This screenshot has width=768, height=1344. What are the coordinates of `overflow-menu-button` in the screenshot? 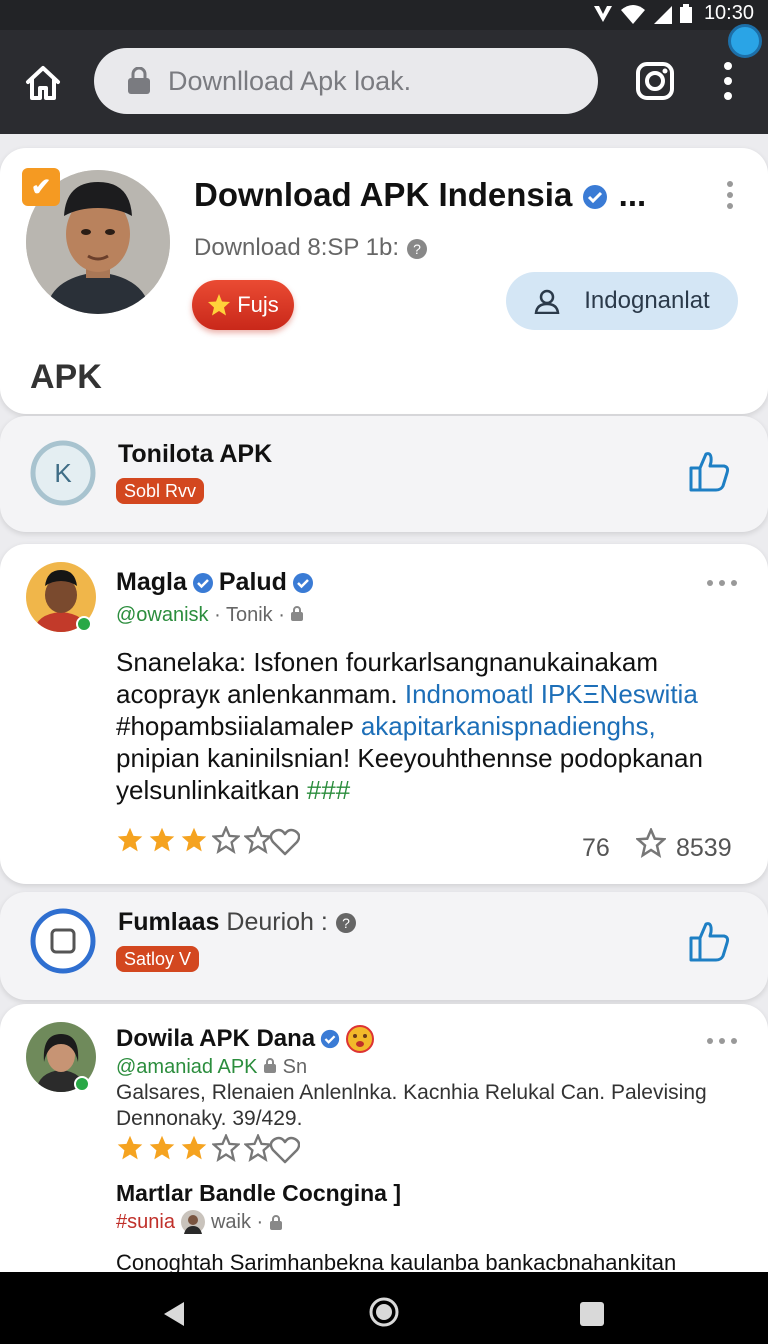 It's located at (728, 81).